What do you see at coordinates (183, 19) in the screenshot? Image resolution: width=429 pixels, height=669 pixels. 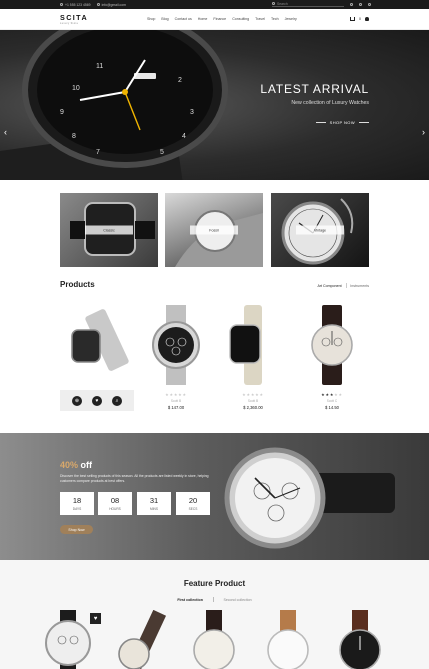 I see `nav-item-contact: Contact us` at bounding box center [183, 19].